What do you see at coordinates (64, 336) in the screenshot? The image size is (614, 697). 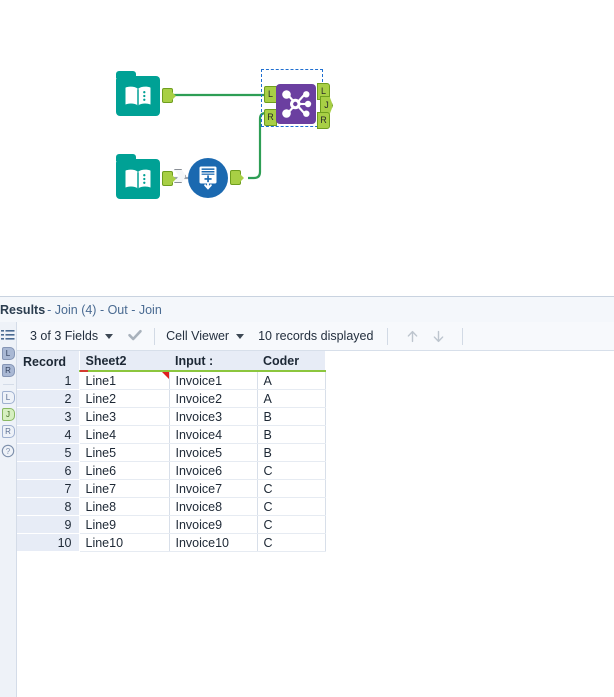 I see `fields-label: 3 of 3 Fields` at bounding box center [64, 336].